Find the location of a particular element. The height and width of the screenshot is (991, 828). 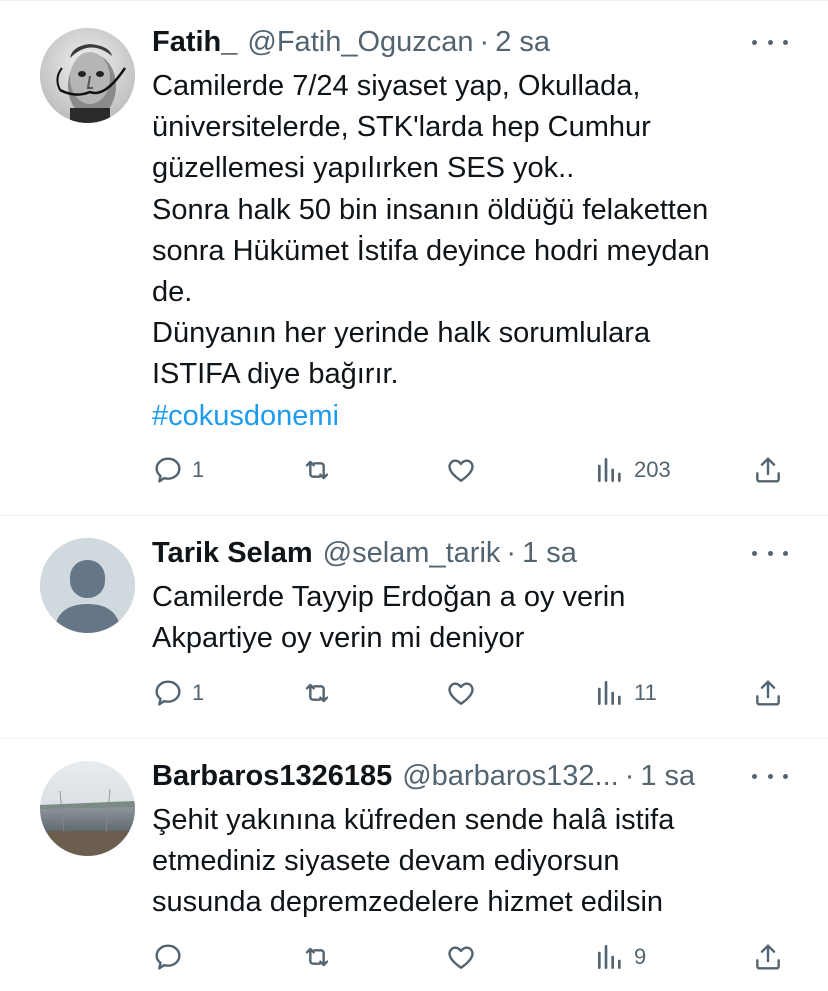

reply-button is located at coordinates (172, 957).